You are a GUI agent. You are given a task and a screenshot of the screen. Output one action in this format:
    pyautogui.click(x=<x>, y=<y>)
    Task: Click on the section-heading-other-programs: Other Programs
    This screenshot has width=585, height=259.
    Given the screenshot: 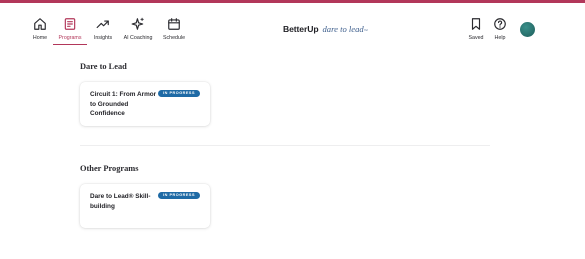 What is the action you would take?
    pyautogui.click(x=109, y=168)
    